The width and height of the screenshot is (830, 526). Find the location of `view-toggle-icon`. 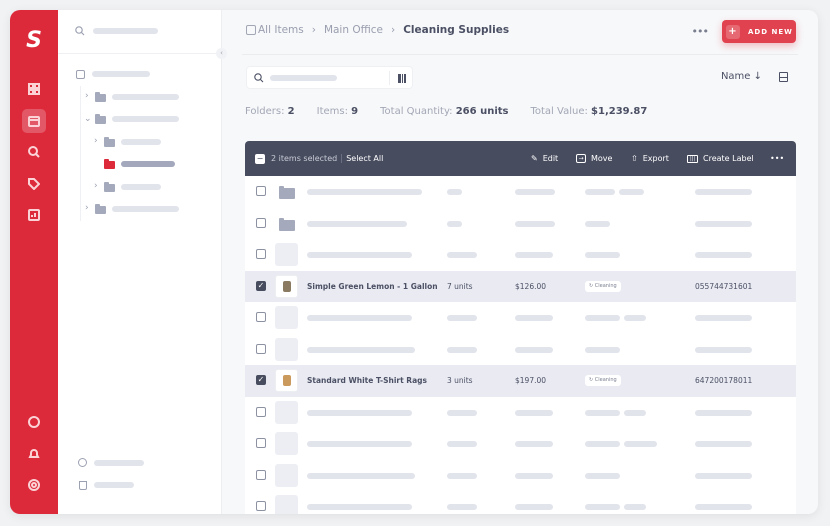

view-toggle-icon is located at coordinates (783, 77).